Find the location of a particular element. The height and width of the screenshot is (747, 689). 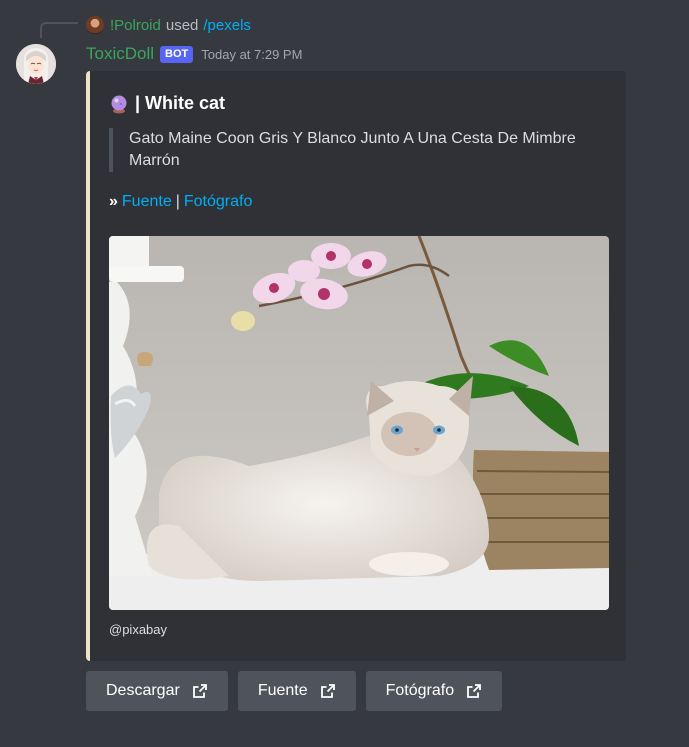

avatar is located at coordinates (36, 64).